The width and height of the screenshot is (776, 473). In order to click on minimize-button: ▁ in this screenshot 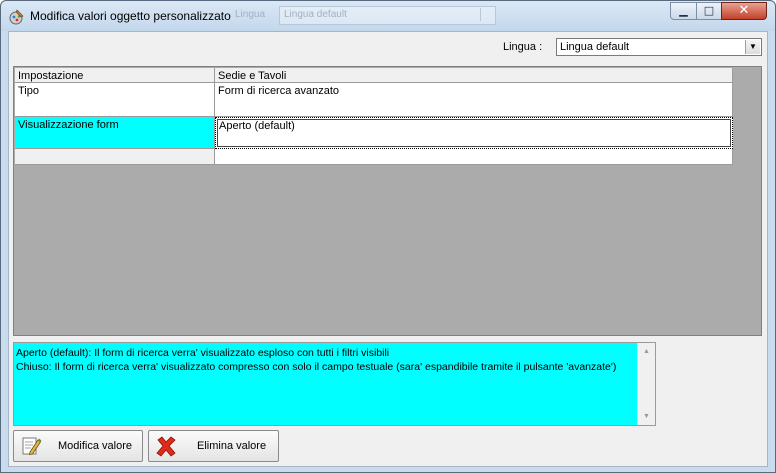, I will do `click(683, 11)`.